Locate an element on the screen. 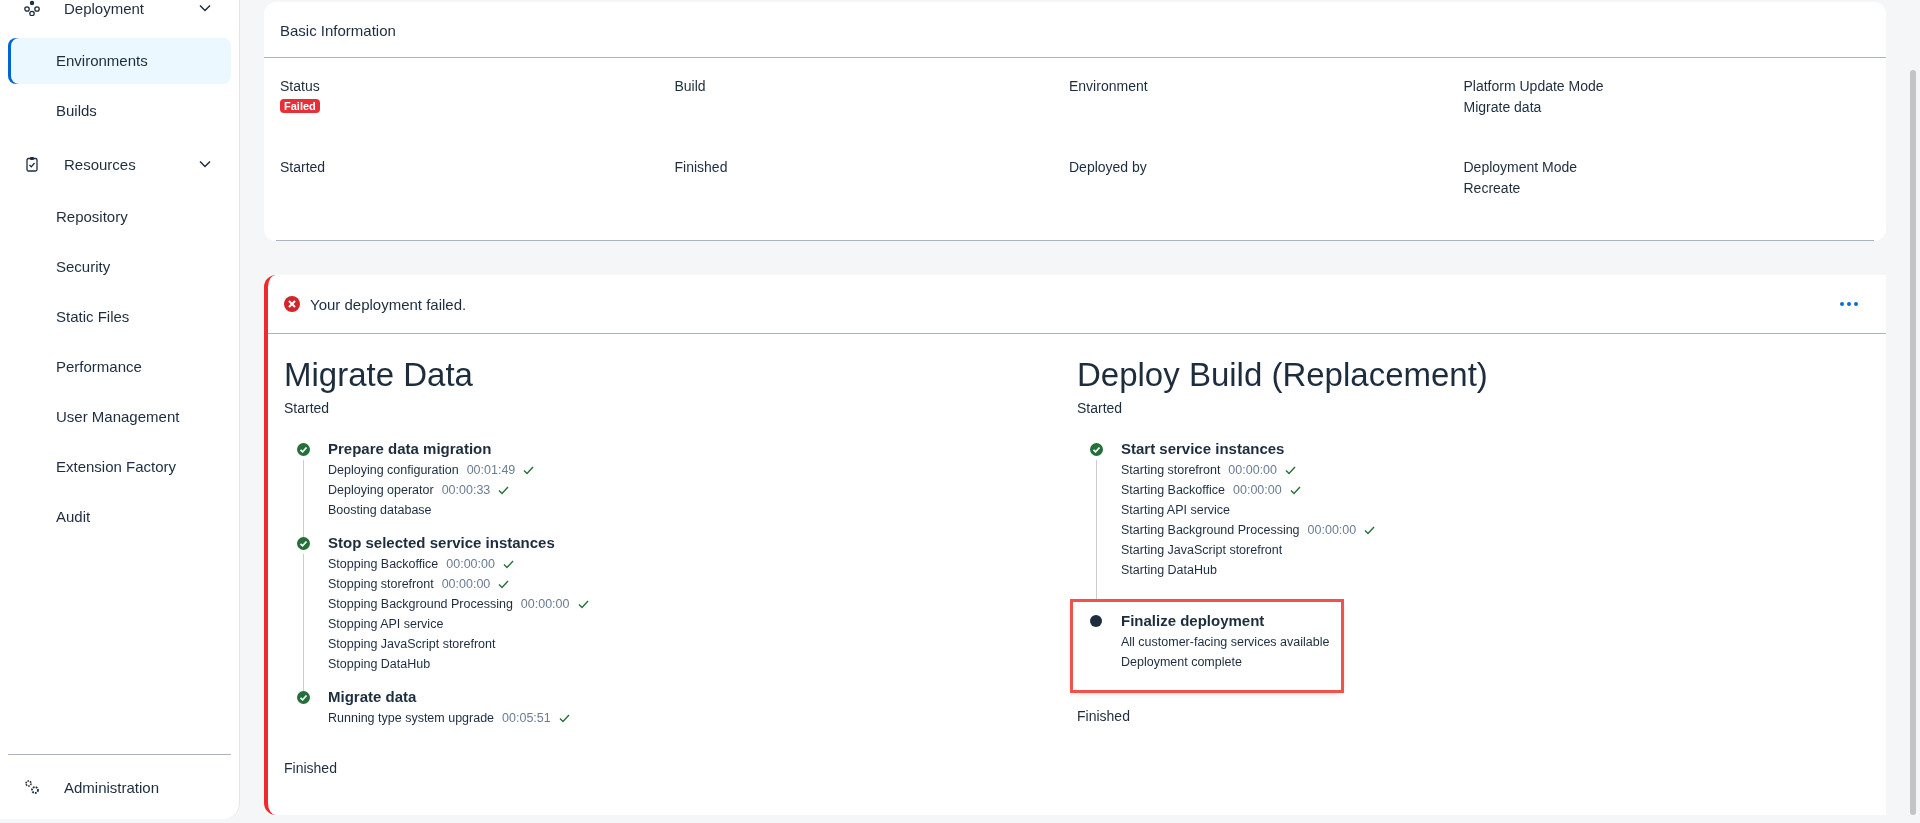 The height and width of the screenshot is (823, 1920). task-label: Running type system upgrade is located at coordinates (411, 718).